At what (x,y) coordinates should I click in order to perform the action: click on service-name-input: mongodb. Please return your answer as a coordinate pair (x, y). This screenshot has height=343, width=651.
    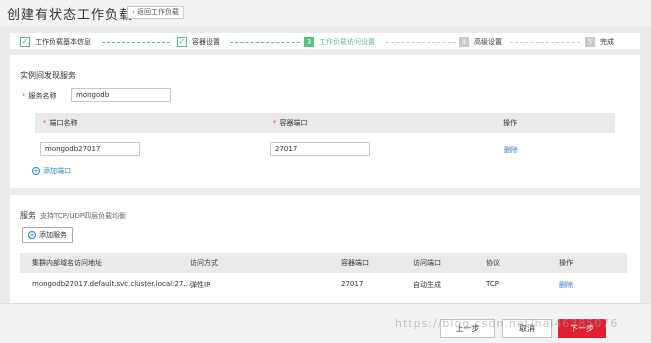
    Looking at the image, I should click on (121, 95).